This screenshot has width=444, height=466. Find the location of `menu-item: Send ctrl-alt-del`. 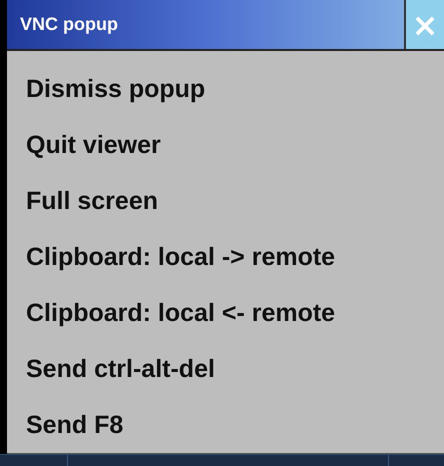

menu-item: Send ctrl-alt-del is located at coordinates (225, 369).